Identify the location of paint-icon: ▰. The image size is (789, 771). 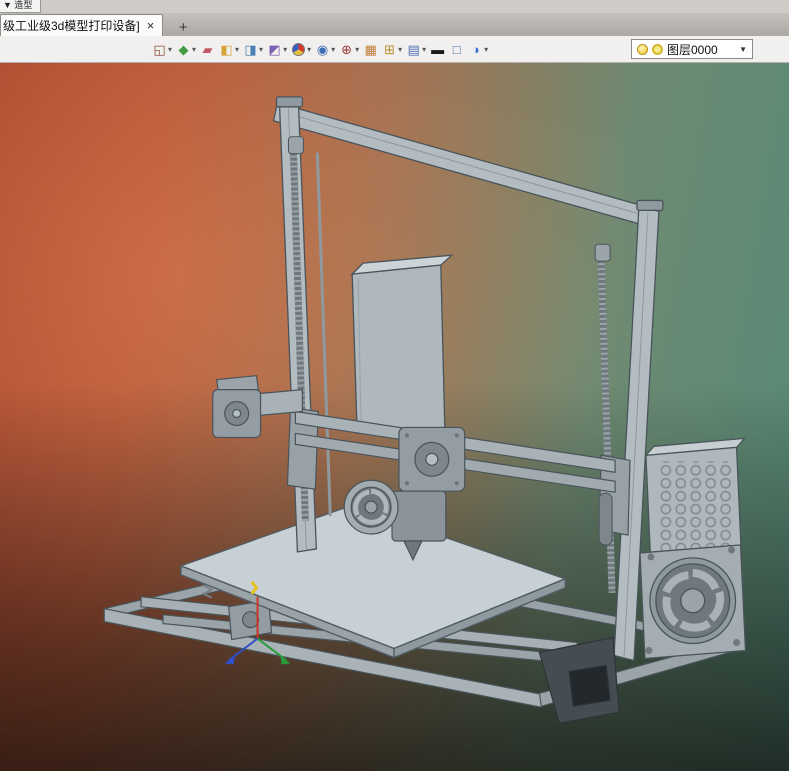
(207, 49).